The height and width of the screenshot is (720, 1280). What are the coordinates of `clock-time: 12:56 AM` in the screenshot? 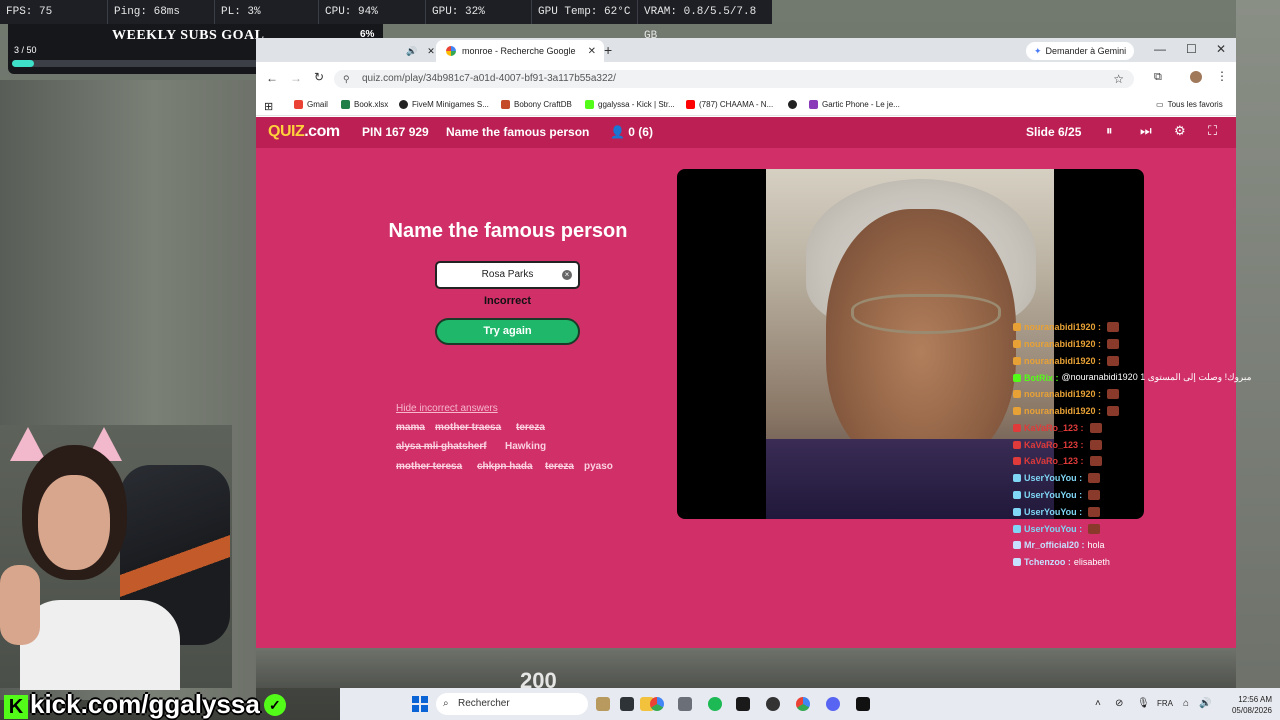 It's located at (1255, 699).